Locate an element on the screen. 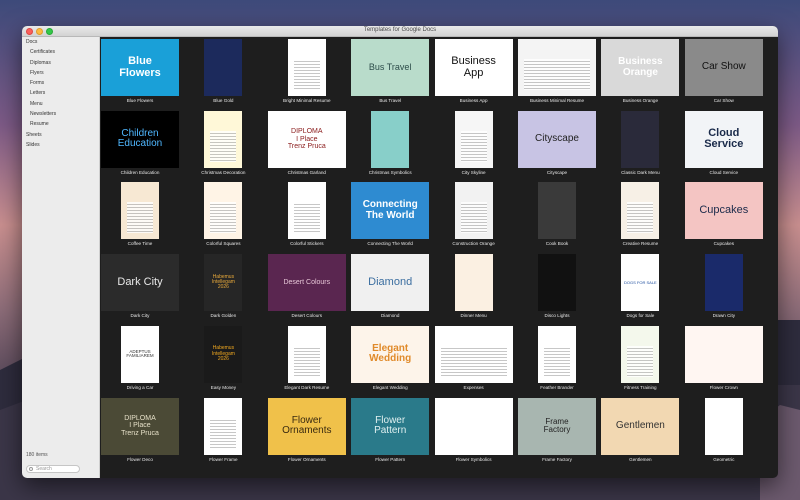  template-thumbnail: DOGS FOR SALE is located at coordinates (640, 283).